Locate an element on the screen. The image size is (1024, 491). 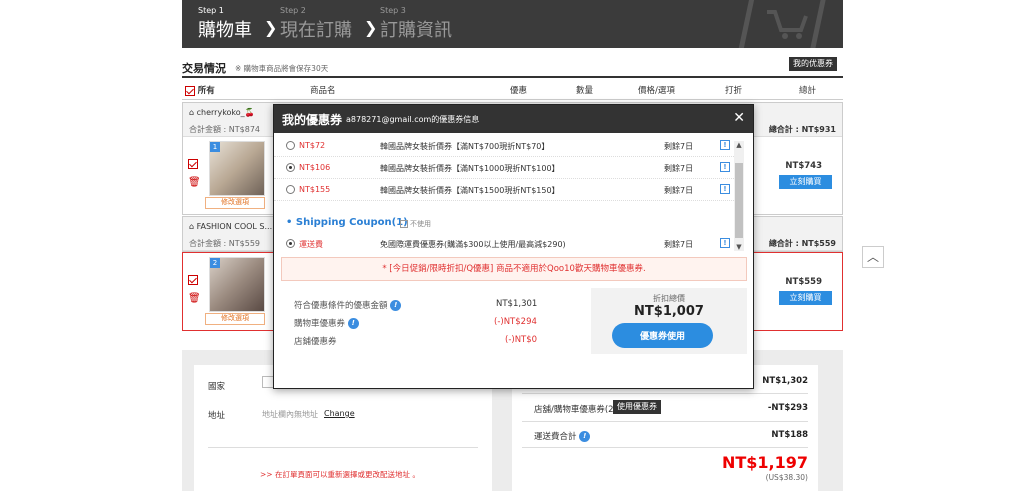
shipping-coupon-title: • Shipping Coupon(1) is located at coordinates (347, 222).